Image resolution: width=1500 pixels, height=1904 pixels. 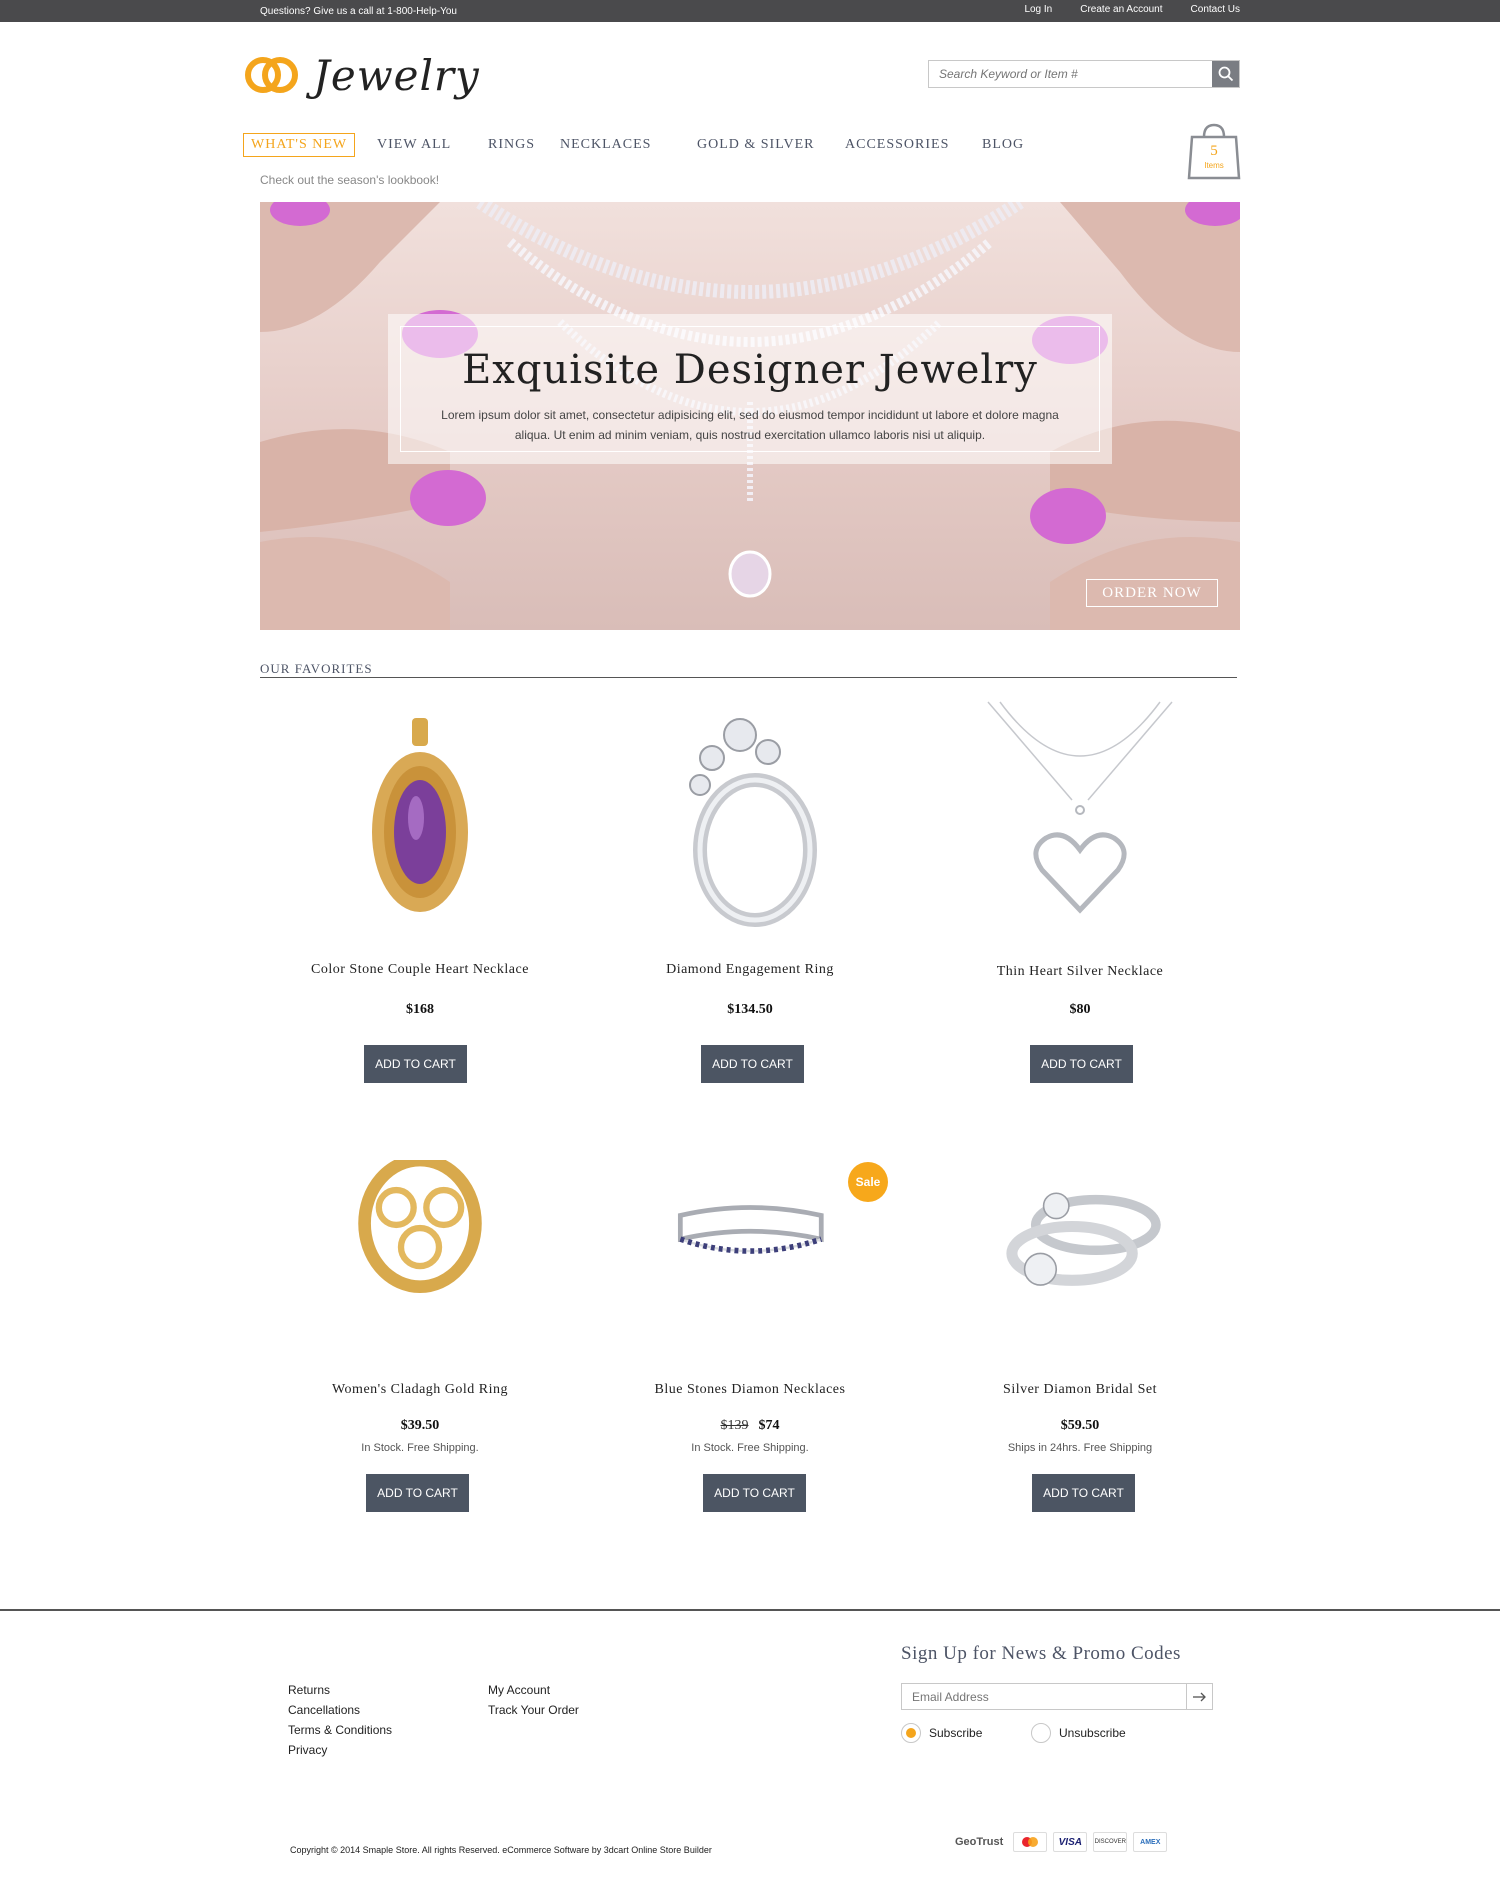 I want to click on cart-count: 5, so click(x=1214, y=151).